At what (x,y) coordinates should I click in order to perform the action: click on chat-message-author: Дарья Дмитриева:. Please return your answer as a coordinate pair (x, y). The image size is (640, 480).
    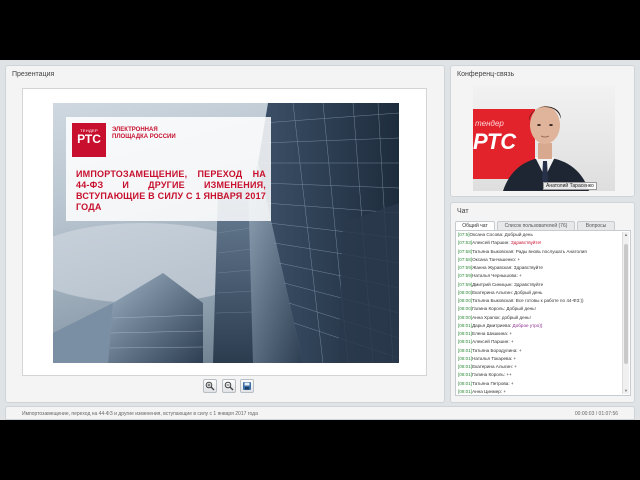
    Looking at the image, I should click on (492, 325).